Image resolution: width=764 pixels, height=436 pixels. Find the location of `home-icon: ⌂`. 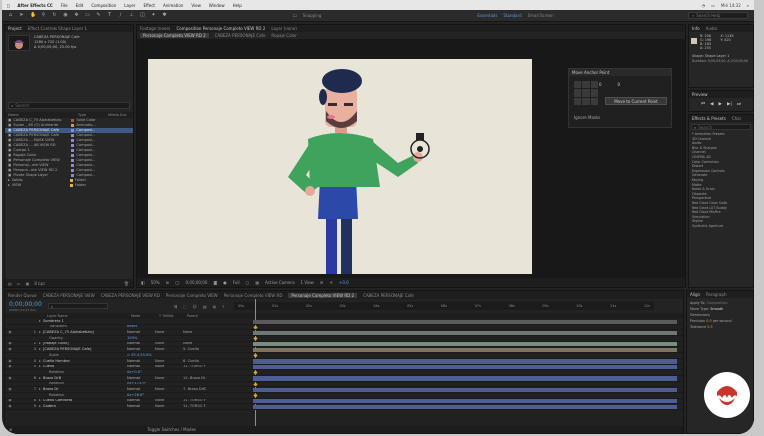

home-icon: ⌂ is located at coordinates (10, 15).